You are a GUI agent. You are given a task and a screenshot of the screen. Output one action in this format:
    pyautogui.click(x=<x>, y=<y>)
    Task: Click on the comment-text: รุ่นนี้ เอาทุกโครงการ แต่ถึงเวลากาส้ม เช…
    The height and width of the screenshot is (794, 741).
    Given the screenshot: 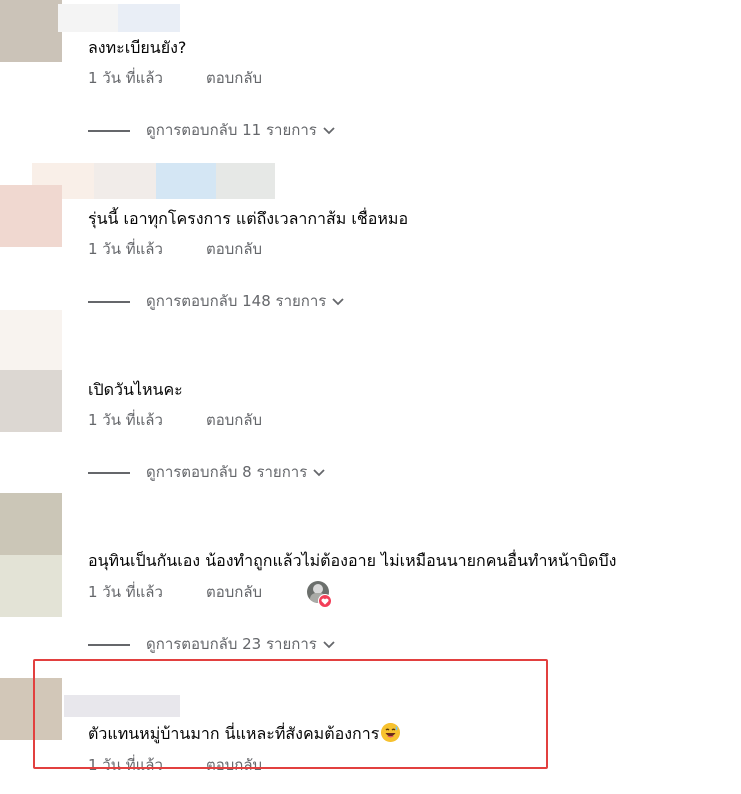 What is the action you would take?
    pyautogui.click(x=248, y=218)
    